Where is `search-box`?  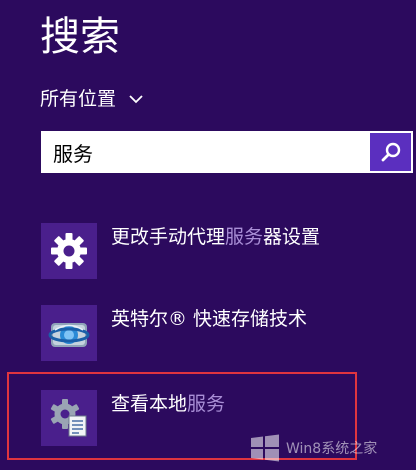
search-box is located at coordinates (227, 152).